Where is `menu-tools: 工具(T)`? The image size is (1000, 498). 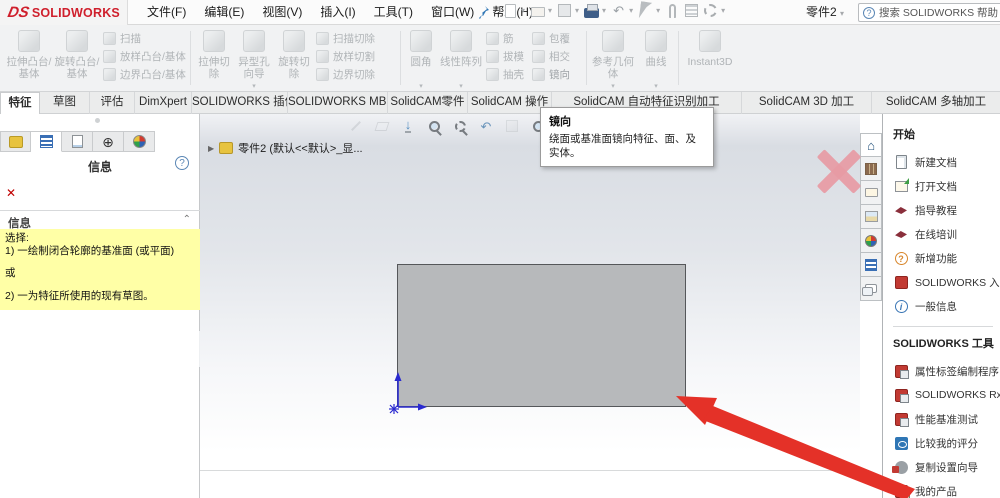
menu-tools: 工具(T) is located at coordinates (393, 12).